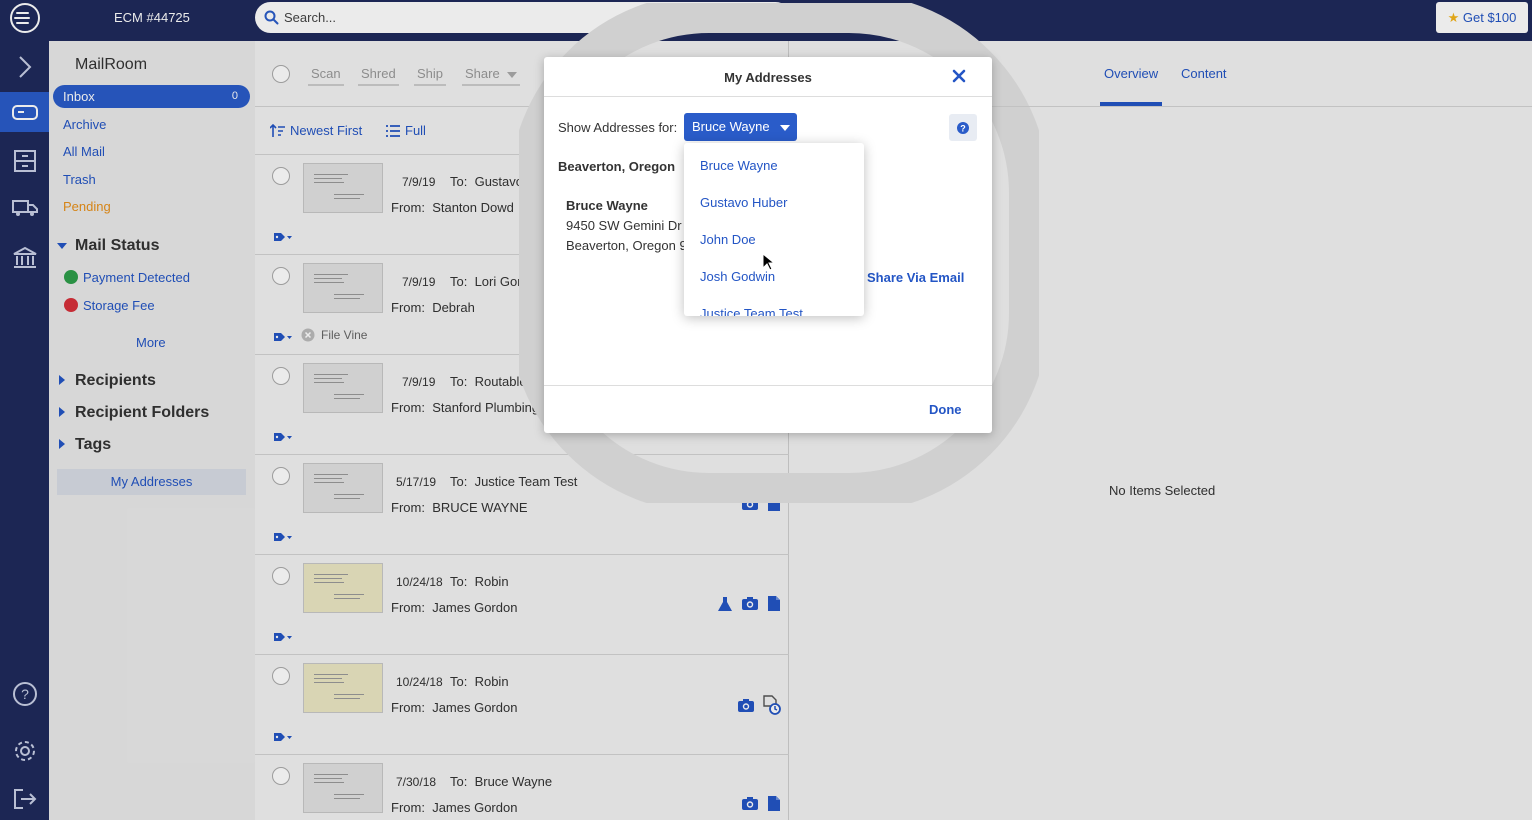  What do you see at coordinates (751, 311) in the screenshot?
I see `dropdown-option-justice-team-test: Justice Team Test` at bounding box center [751, 311].